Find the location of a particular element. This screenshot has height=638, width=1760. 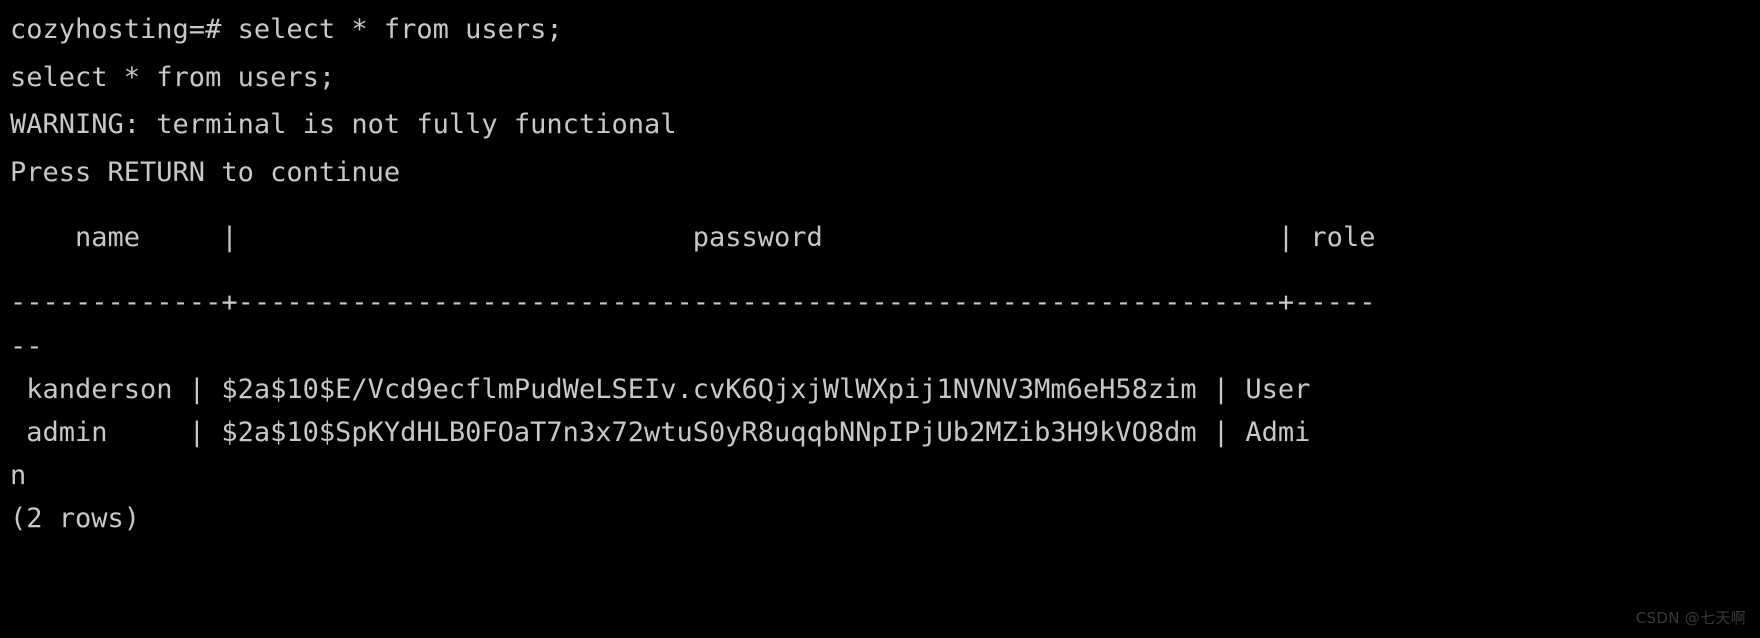

echoed-command-line: select * from users; is located at coordinates (173, 77).